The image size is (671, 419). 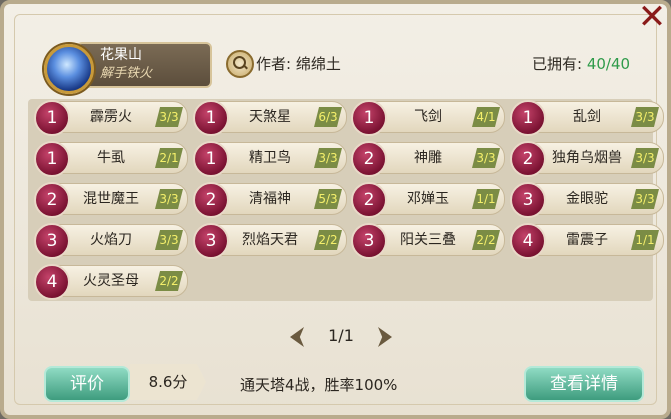 I want to click on card-name: 金眼驼, so click(x=587, y=199).